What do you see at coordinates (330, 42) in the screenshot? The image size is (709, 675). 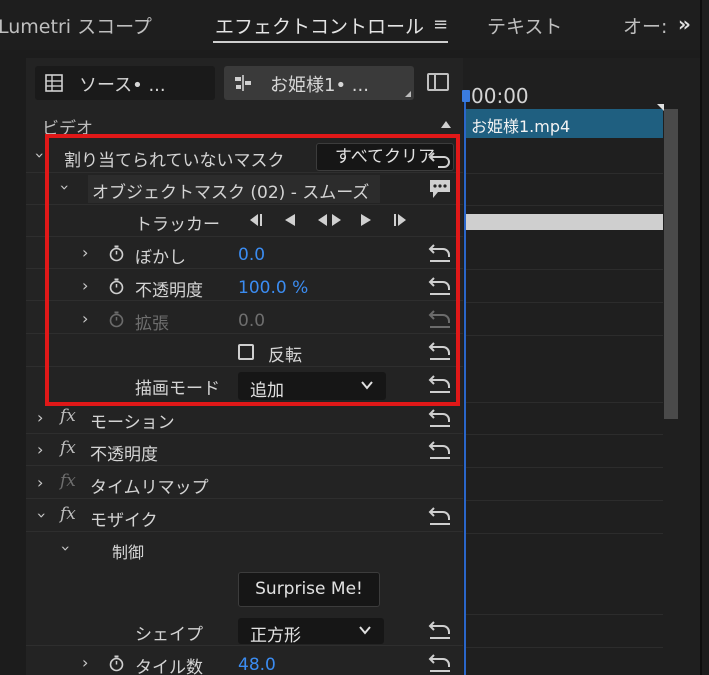 I see `active-tab-underline` at bounding box center [330, 42].